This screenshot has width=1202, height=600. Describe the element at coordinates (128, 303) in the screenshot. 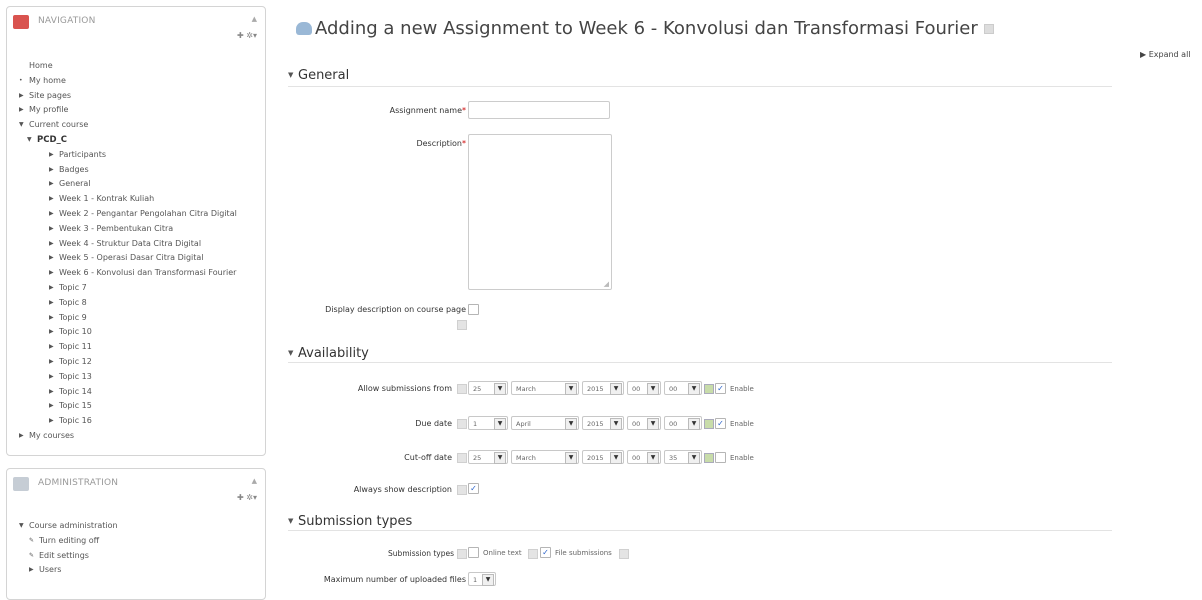

I see `tree-item: ▶ Topic 8` at that location.